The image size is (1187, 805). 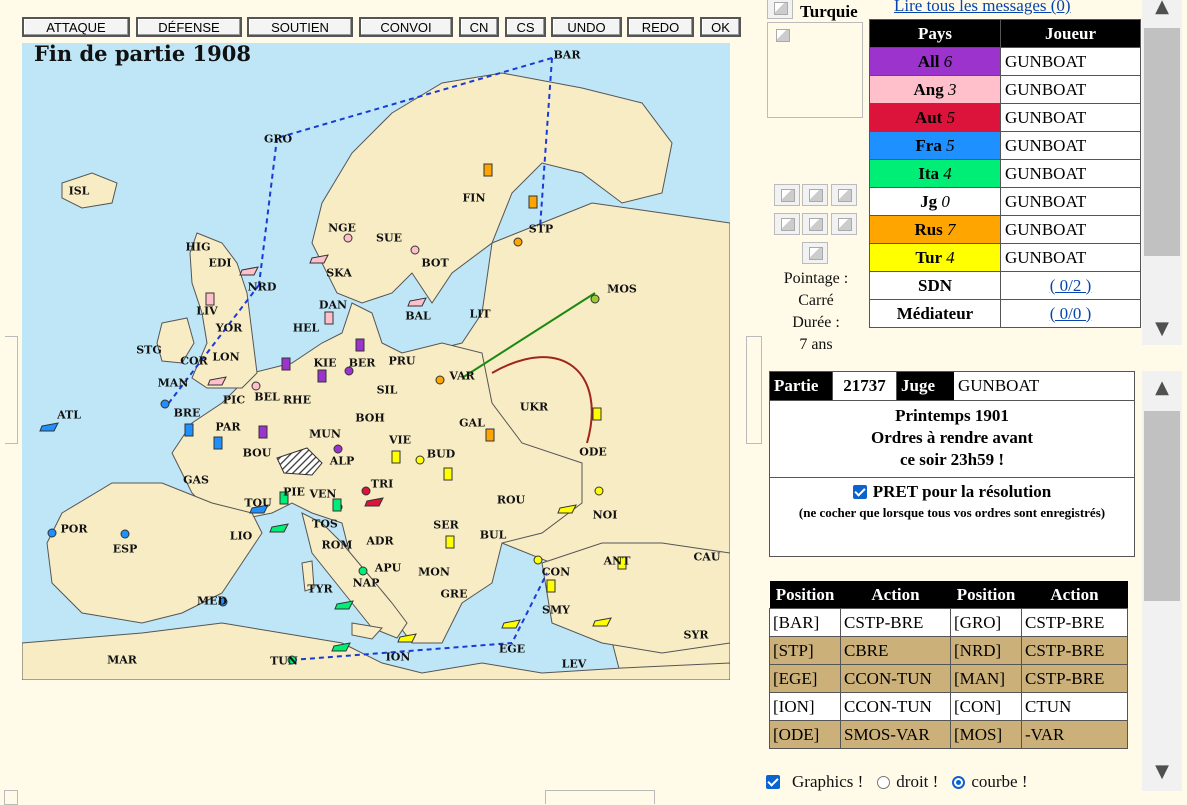 I want to click on province-label-tos: TOS, so click(x=325, y=524).